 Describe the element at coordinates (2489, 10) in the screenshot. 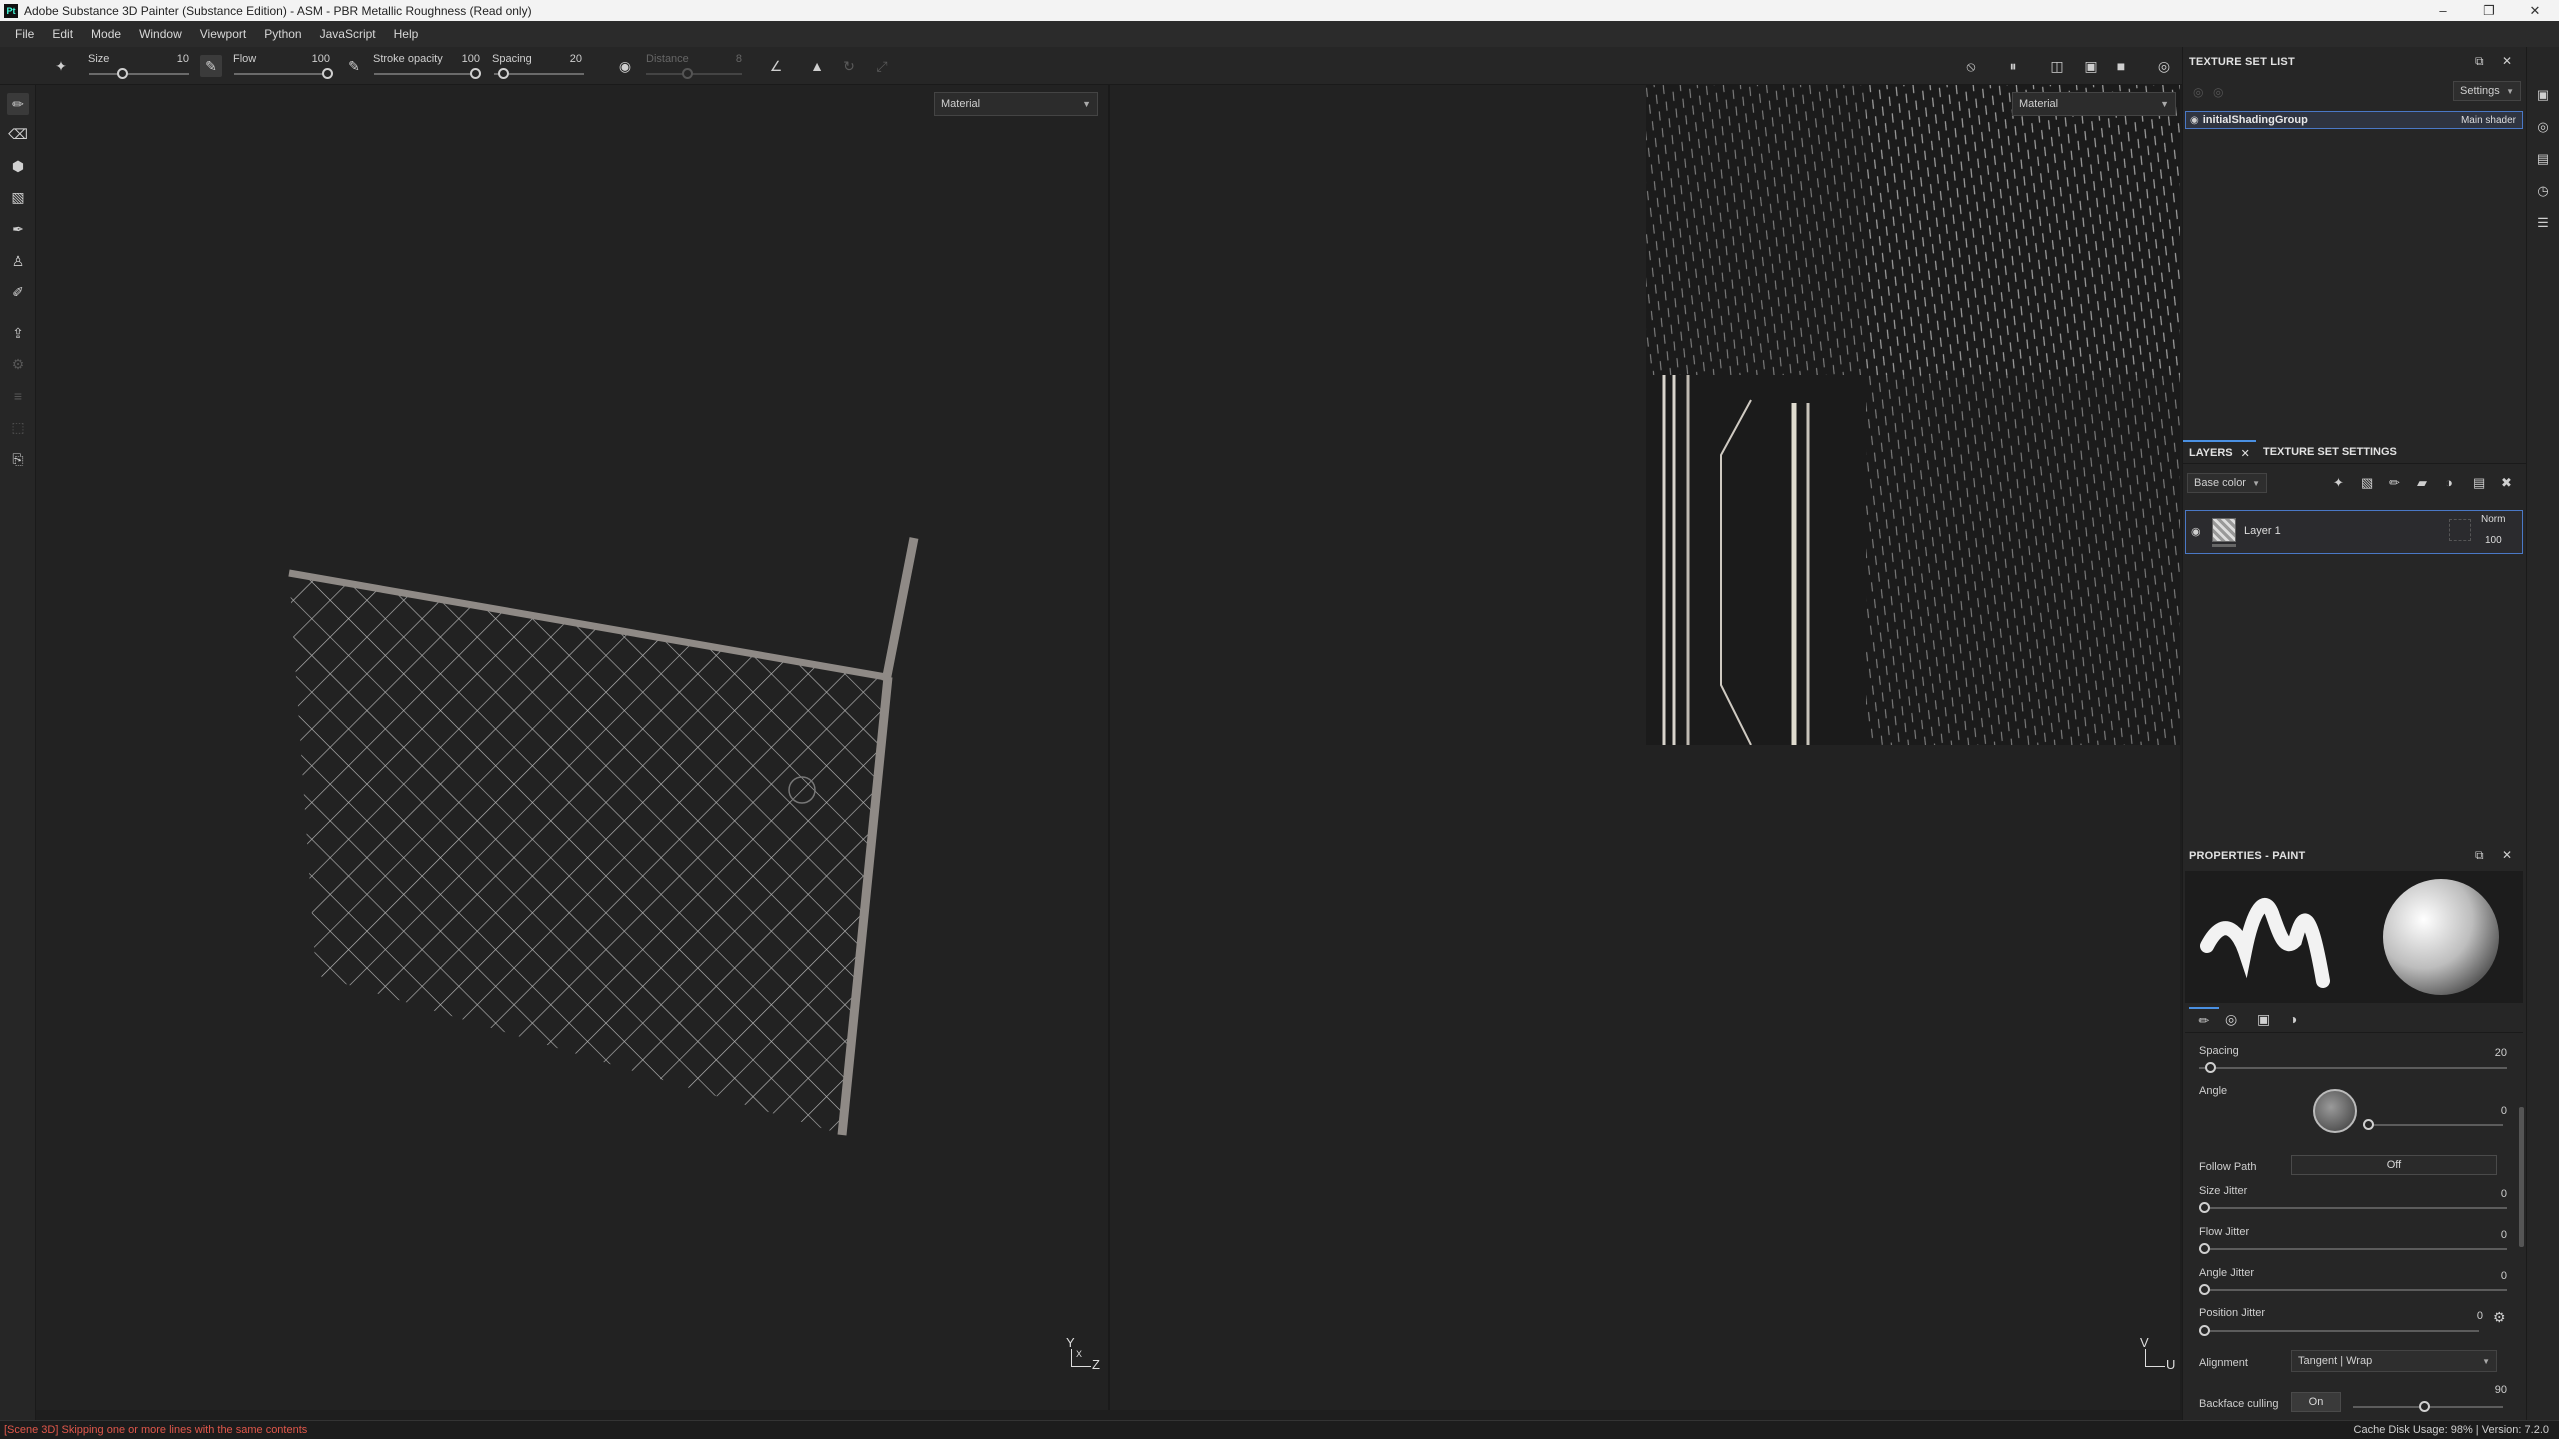

I see `maximize-icon: ❐` at that location.